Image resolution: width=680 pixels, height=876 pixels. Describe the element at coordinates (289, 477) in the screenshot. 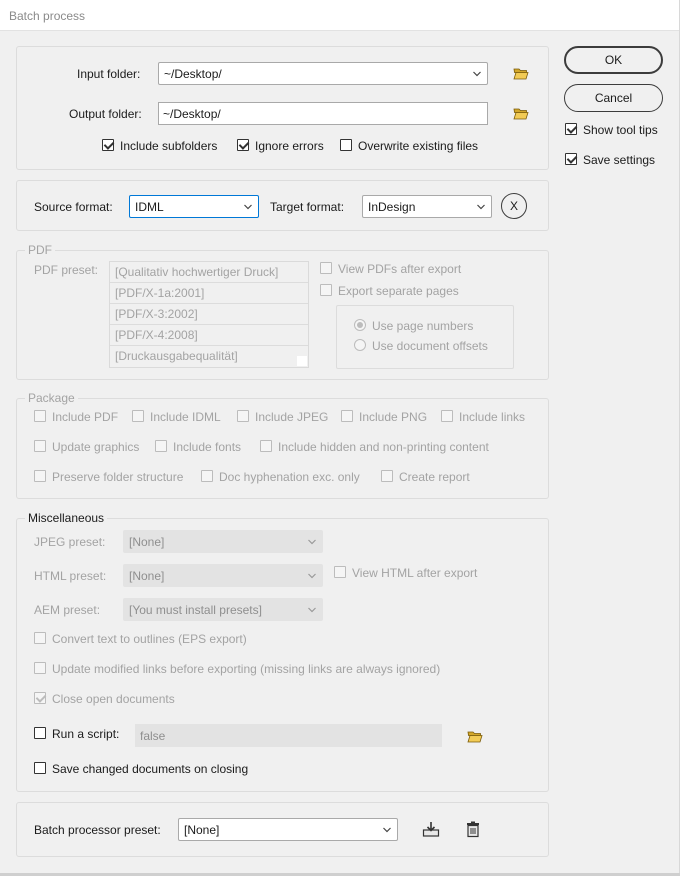

I see `doc-hyphenation-label: Doc hyphenation exc. only` at that location.